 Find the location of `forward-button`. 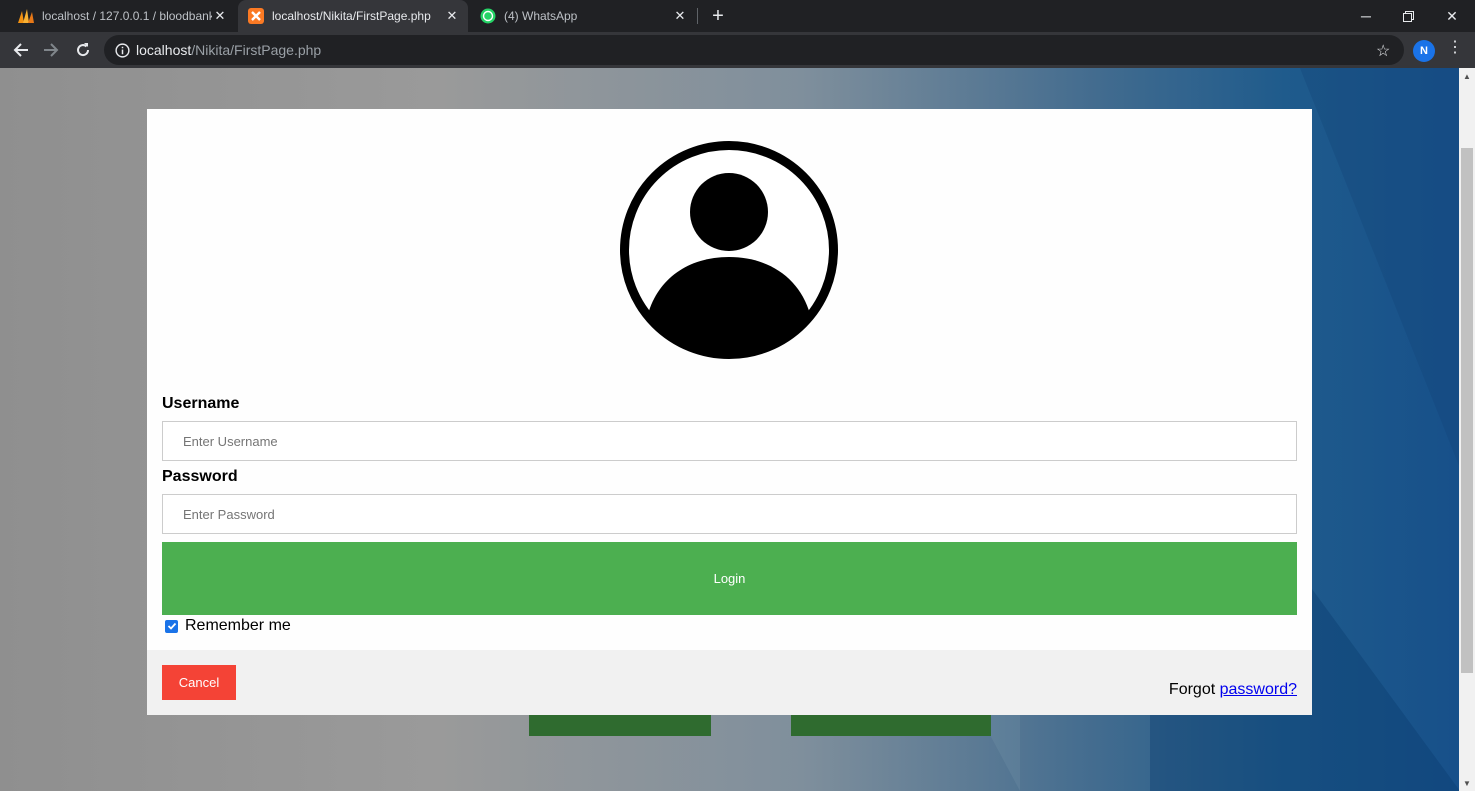

forward-button is located at coordinates (51, 50).